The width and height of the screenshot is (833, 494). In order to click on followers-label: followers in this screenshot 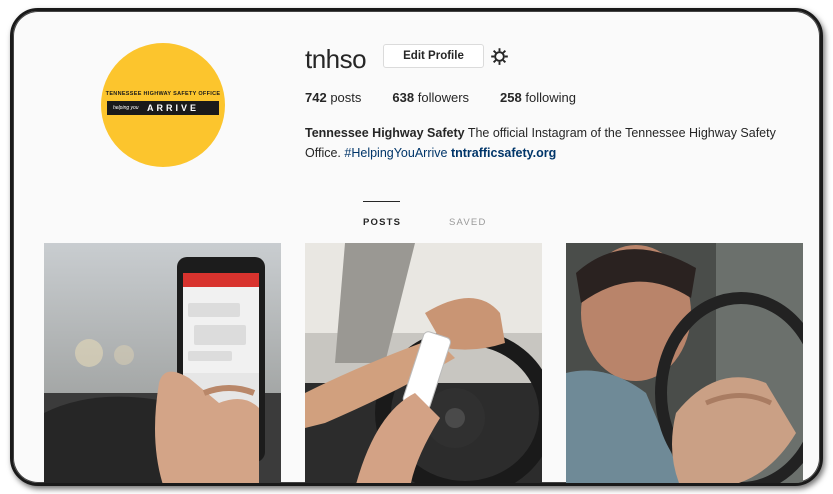, I will do `click(443, 97)`.